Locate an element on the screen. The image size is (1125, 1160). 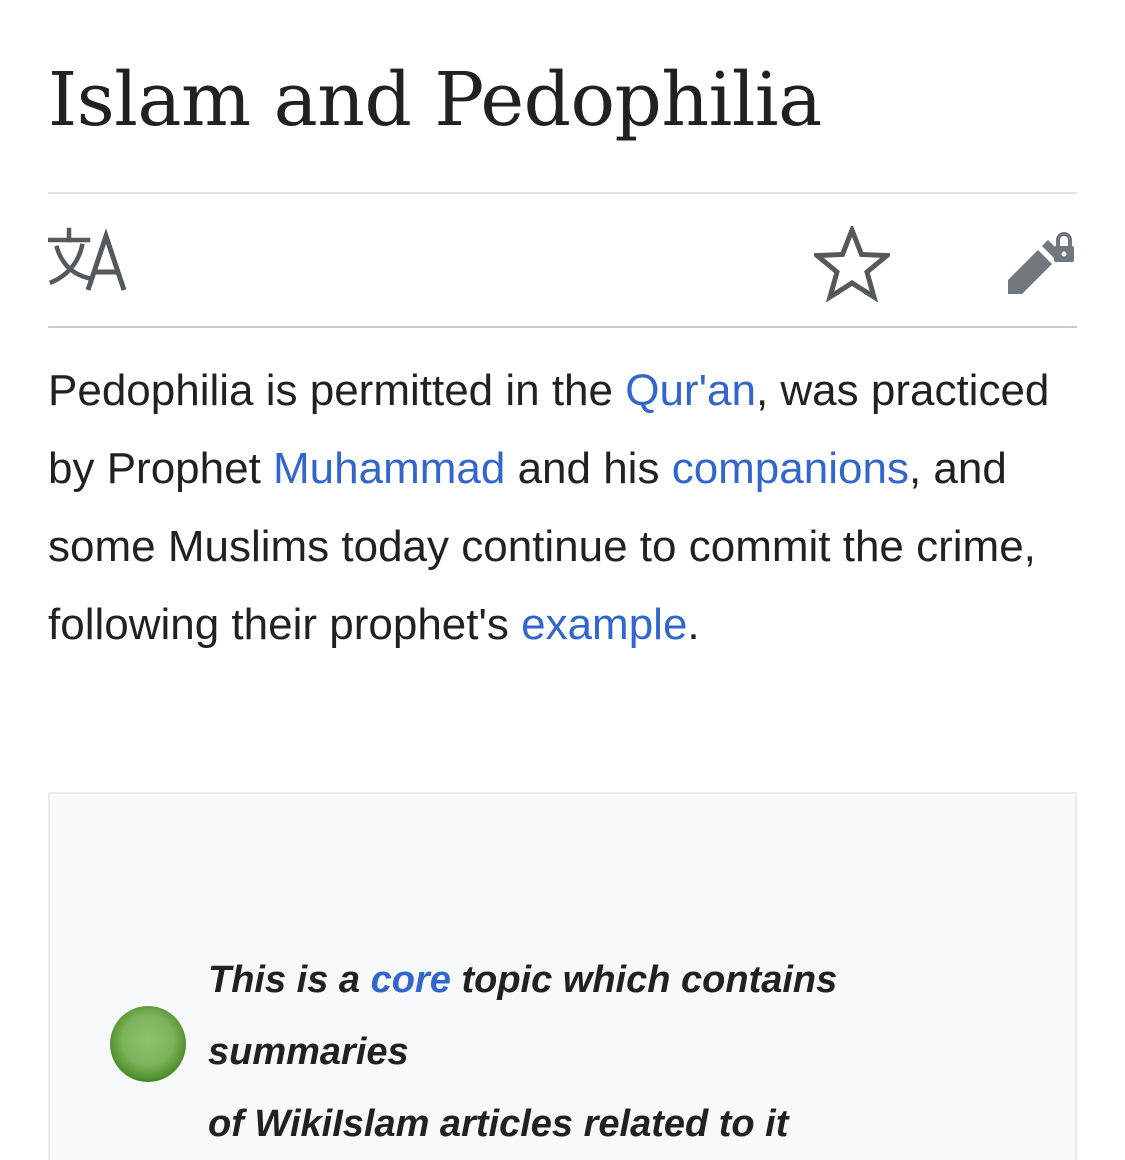
star-icon is located at coordinates (852, 263).